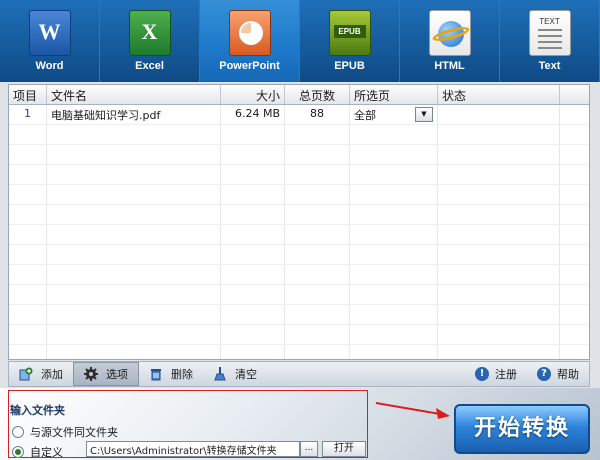  What do you see at coordinates (253, 114) in the screenshot?
I see `row-size: 6.24 MB` at bounding box center [253, 114].